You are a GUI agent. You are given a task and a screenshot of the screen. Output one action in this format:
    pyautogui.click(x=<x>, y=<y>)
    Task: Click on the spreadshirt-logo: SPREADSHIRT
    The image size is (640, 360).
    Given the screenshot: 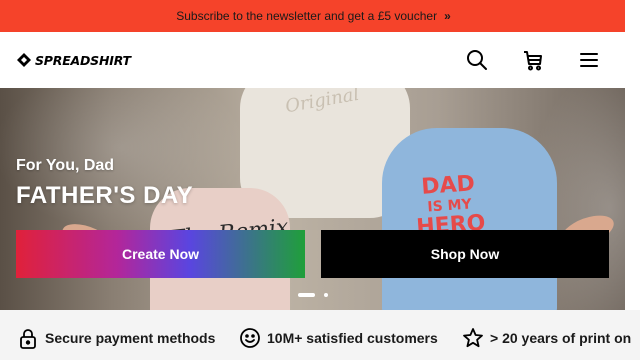 What is the action you would take?
    pyautogui.click(x=73, y=60)
    